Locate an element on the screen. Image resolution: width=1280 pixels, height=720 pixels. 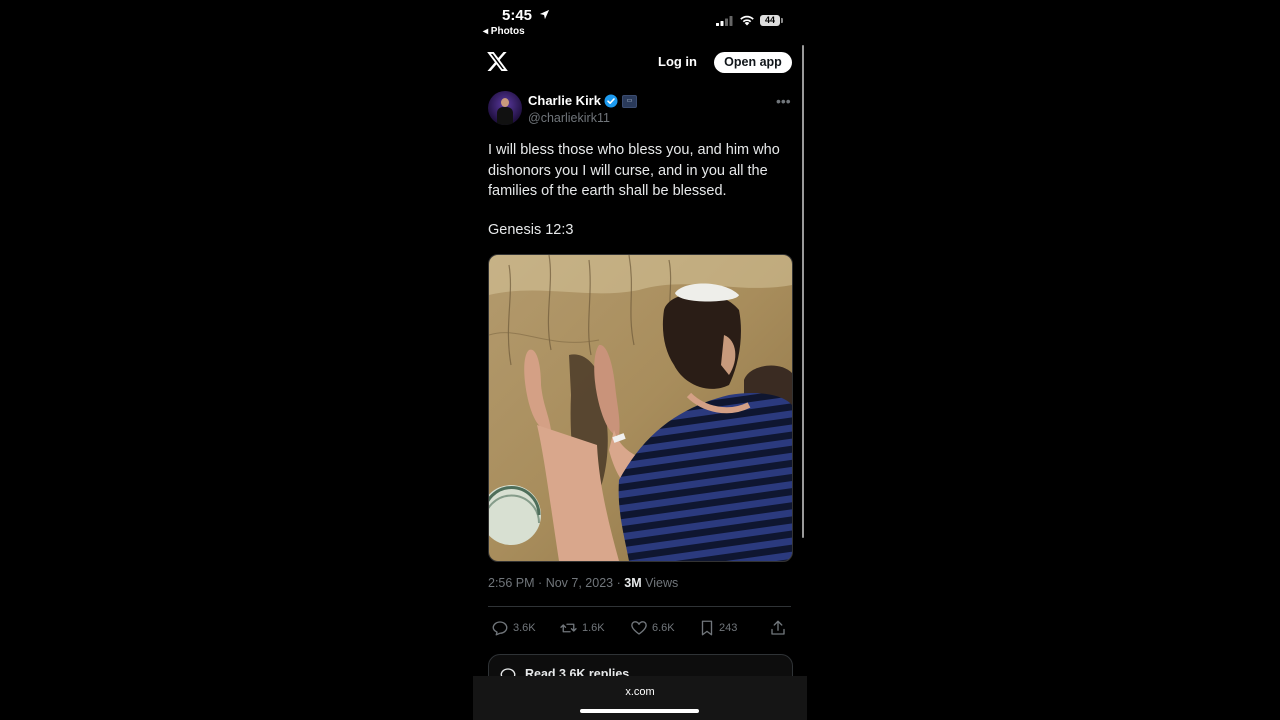
share-button is located at coordinates (778, 628).